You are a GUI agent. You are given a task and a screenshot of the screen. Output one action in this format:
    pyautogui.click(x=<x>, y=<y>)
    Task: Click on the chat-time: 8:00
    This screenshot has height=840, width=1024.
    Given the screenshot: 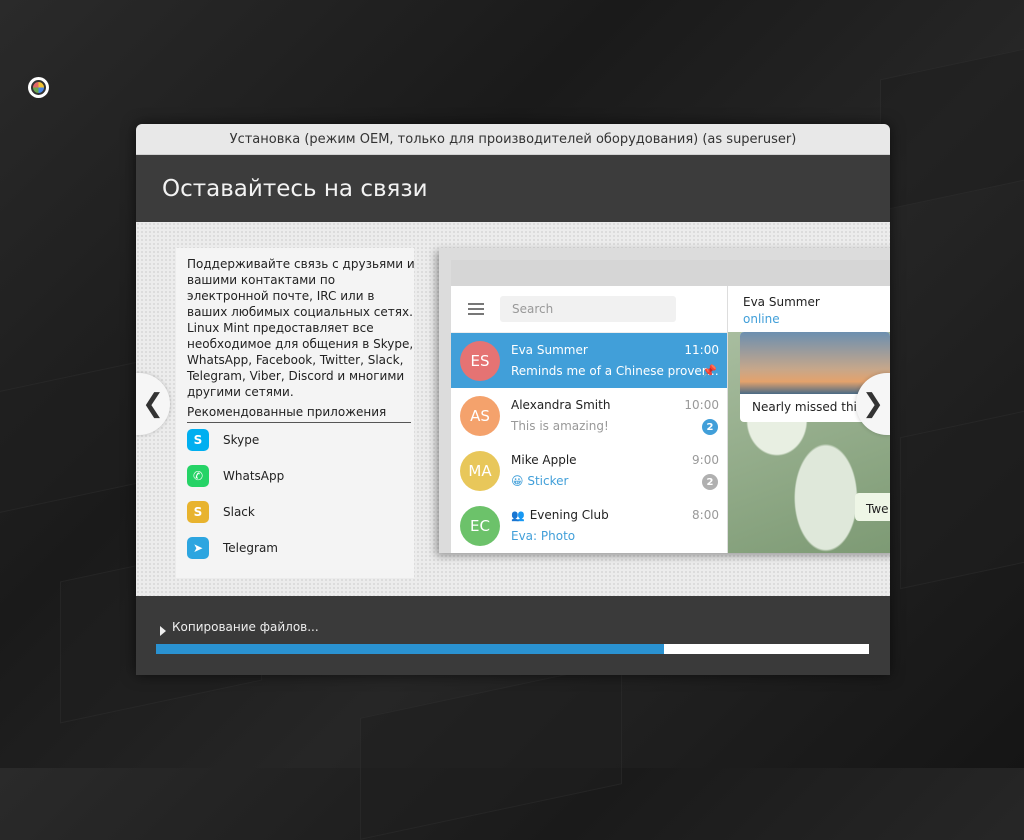 What is the action you would take?
    pyautogui.click(x=705, y=515)
    